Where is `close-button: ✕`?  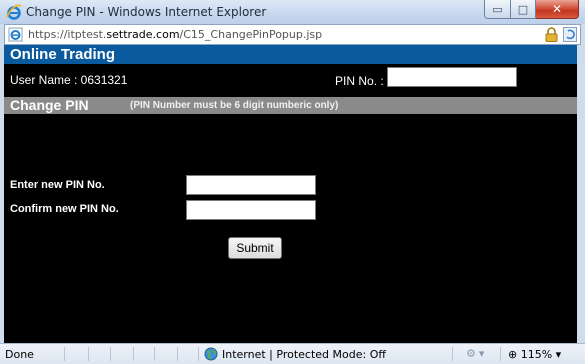 close-button: ✕ is located at coordinates (557, 9).